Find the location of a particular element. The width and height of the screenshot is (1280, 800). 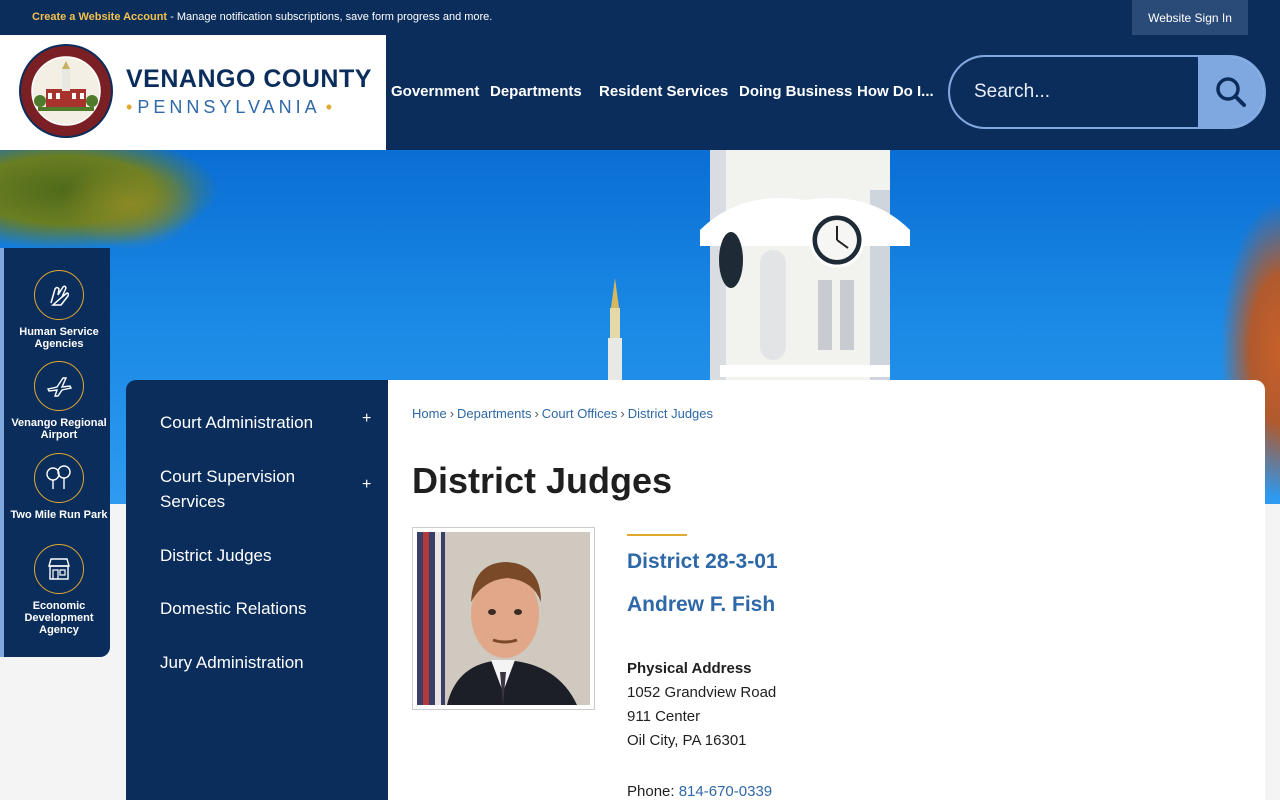

sidenav-court-administration: Court Administration is located at coordinates (255, 422).